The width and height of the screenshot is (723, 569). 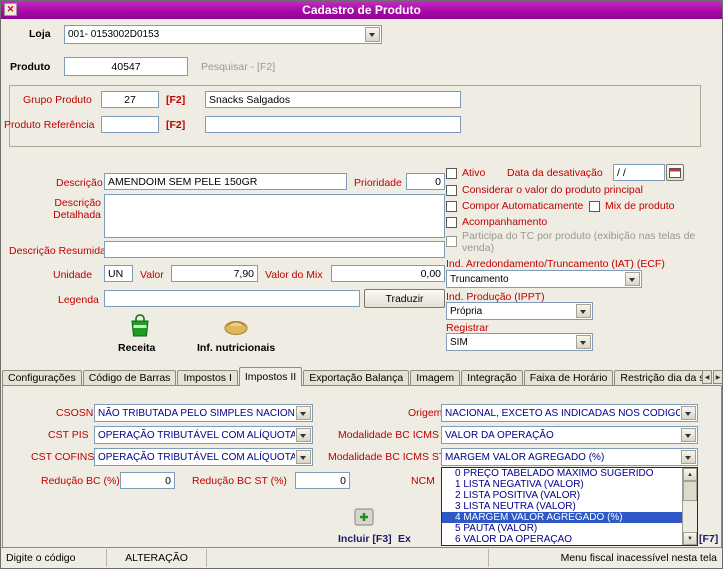 I want to click on dropdown-option-0: 0 PREÇO TABELADO MÁXIMO SUGERIDO, so click(x=562, y=473).